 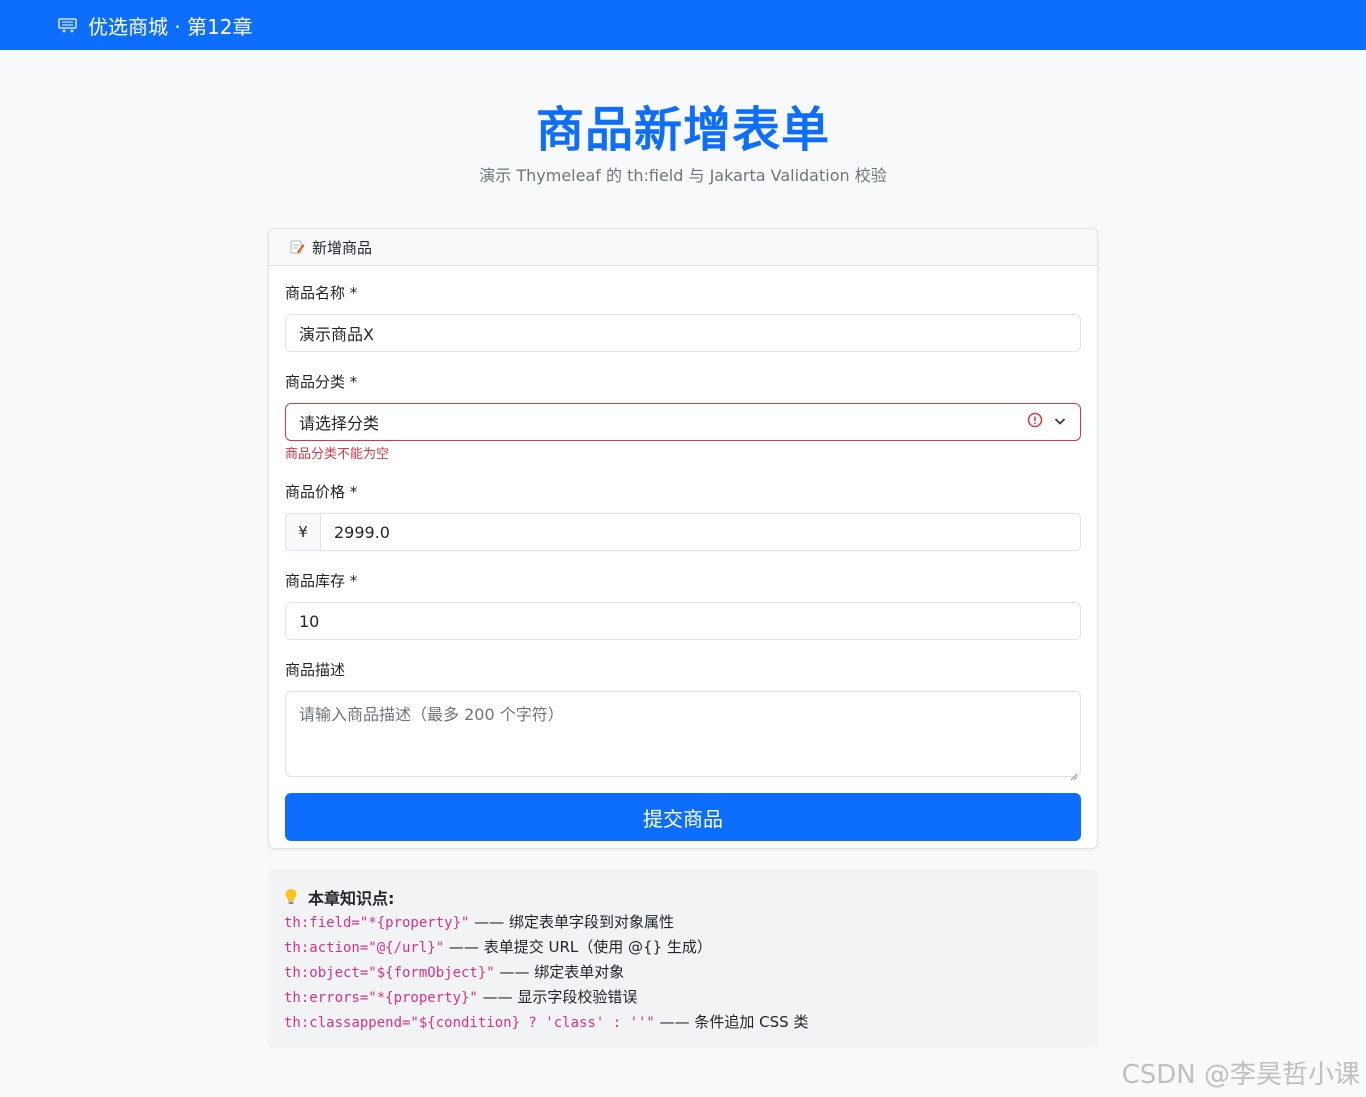 I want to click on stock-group: 商品库存 * 10, so click(x=683, y=605).